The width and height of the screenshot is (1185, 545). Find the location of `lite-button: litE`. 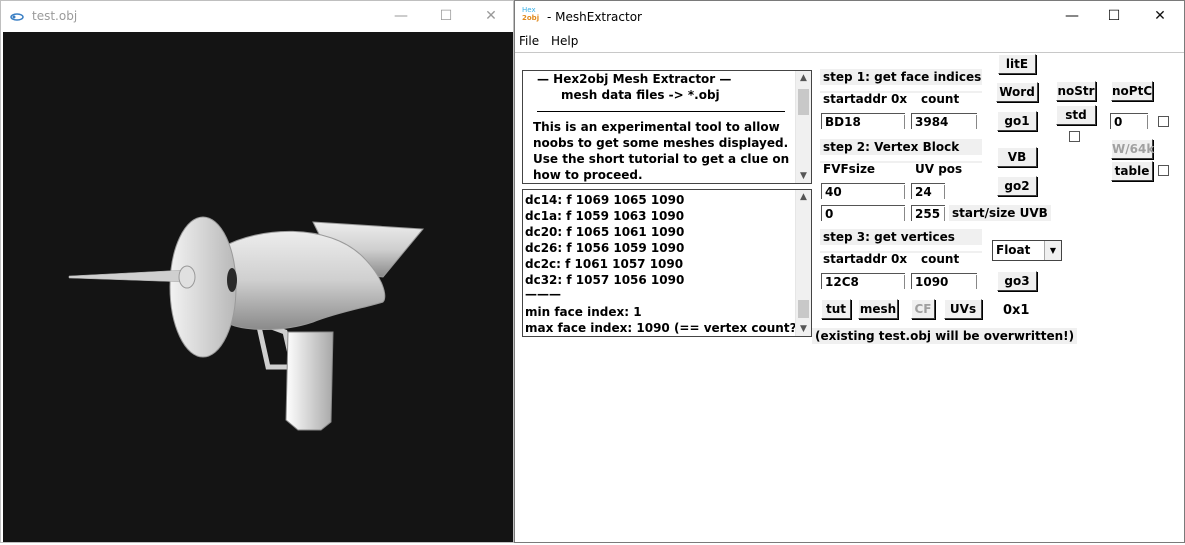

lite-button: litE is located at coordinates (1017, 64).